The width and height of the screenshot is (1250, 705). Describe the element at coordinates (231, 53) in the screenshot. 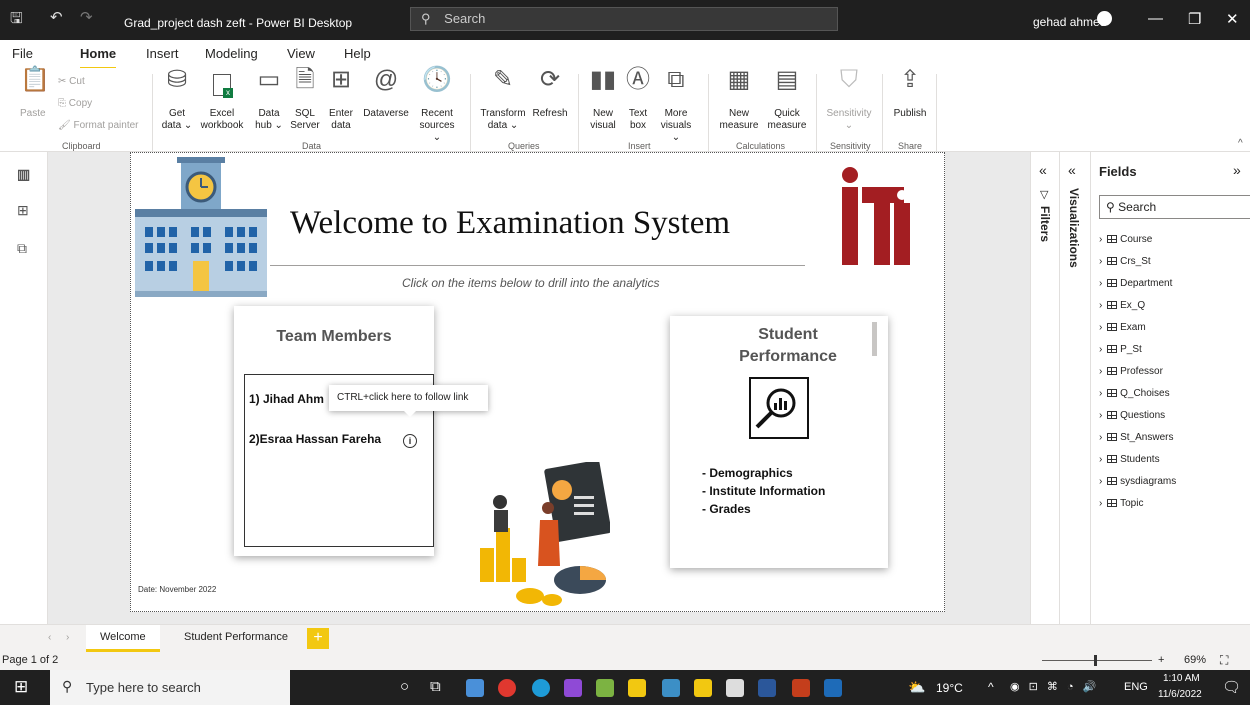

I see `menu-modeling: Modeling` at that location.